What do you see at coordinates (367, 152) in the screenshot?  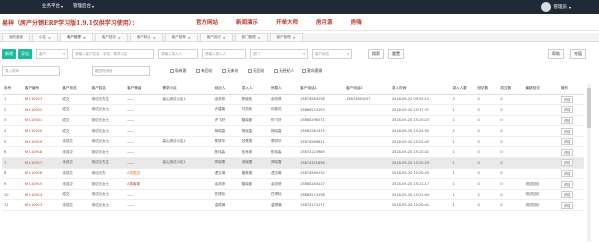 I see `table-cell` at bounding box center [367, 152].